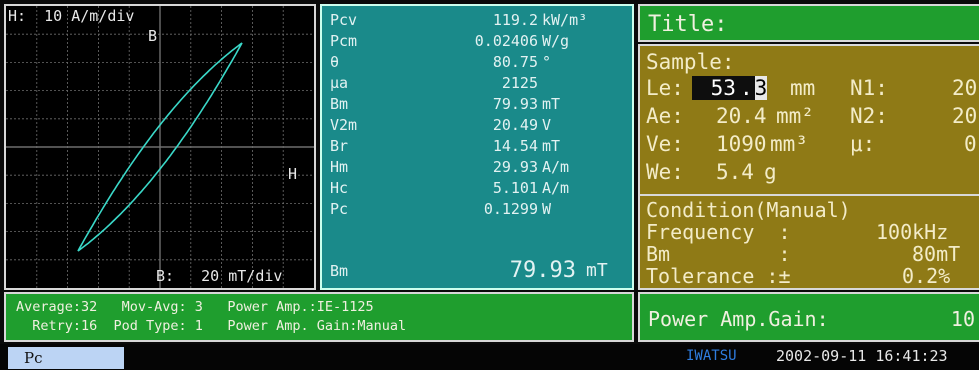  What do you see at coordinates (741, 116) in the screenshot?
I see `ae-value: 20.4` at bounding box center [741, 116].